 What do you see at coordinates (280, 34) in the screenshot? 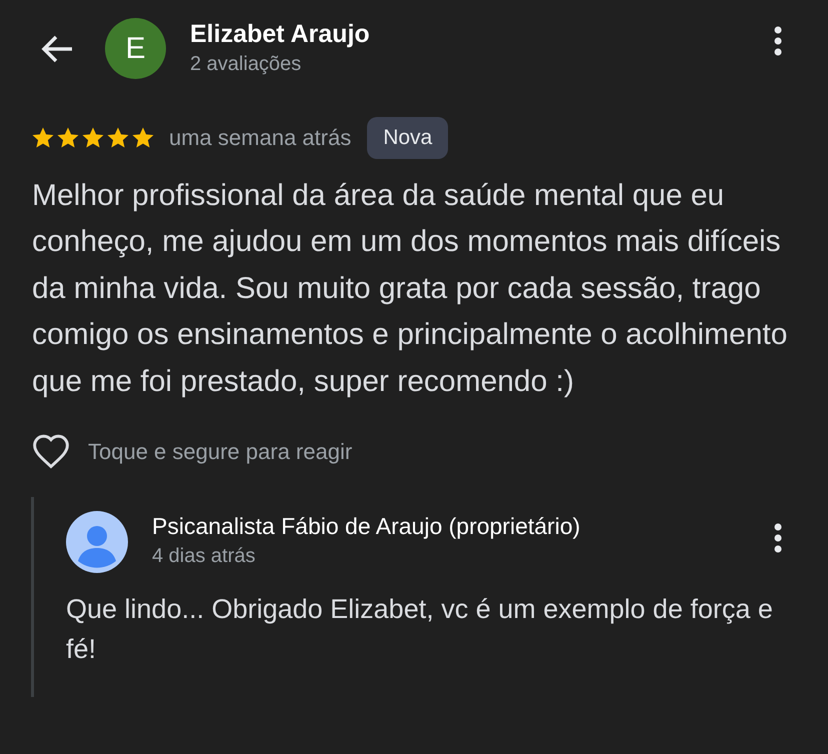
I see `reviewer-name: Elizabet Araujo` at bounding box center [280, 34].